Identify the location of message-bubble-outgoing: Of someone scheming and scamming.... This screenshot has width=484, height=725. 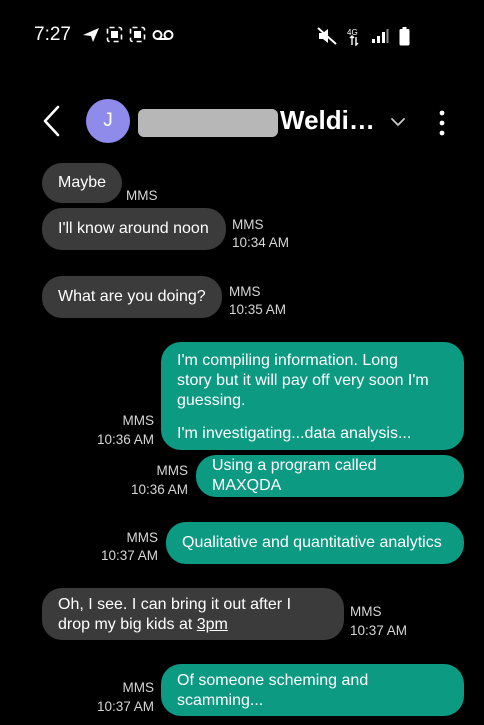
(312, 690).